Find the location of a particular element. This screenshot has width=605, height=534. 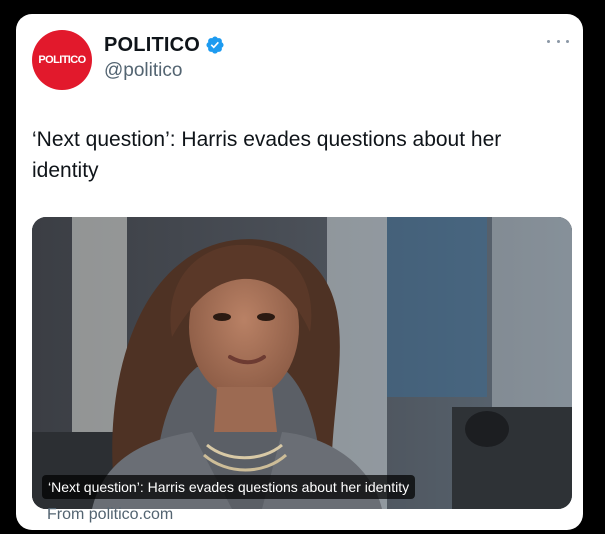

avatar-logo-text: POLITICO is located at coordinates (62, 60).